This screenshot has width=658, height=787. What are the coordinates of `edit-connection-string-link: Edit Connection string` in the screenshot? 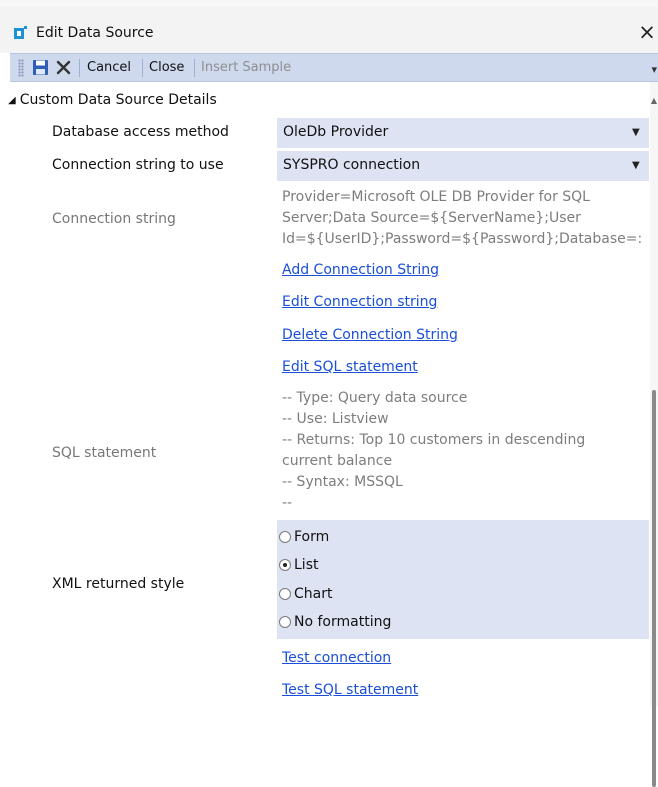 It's located at (359, 302).